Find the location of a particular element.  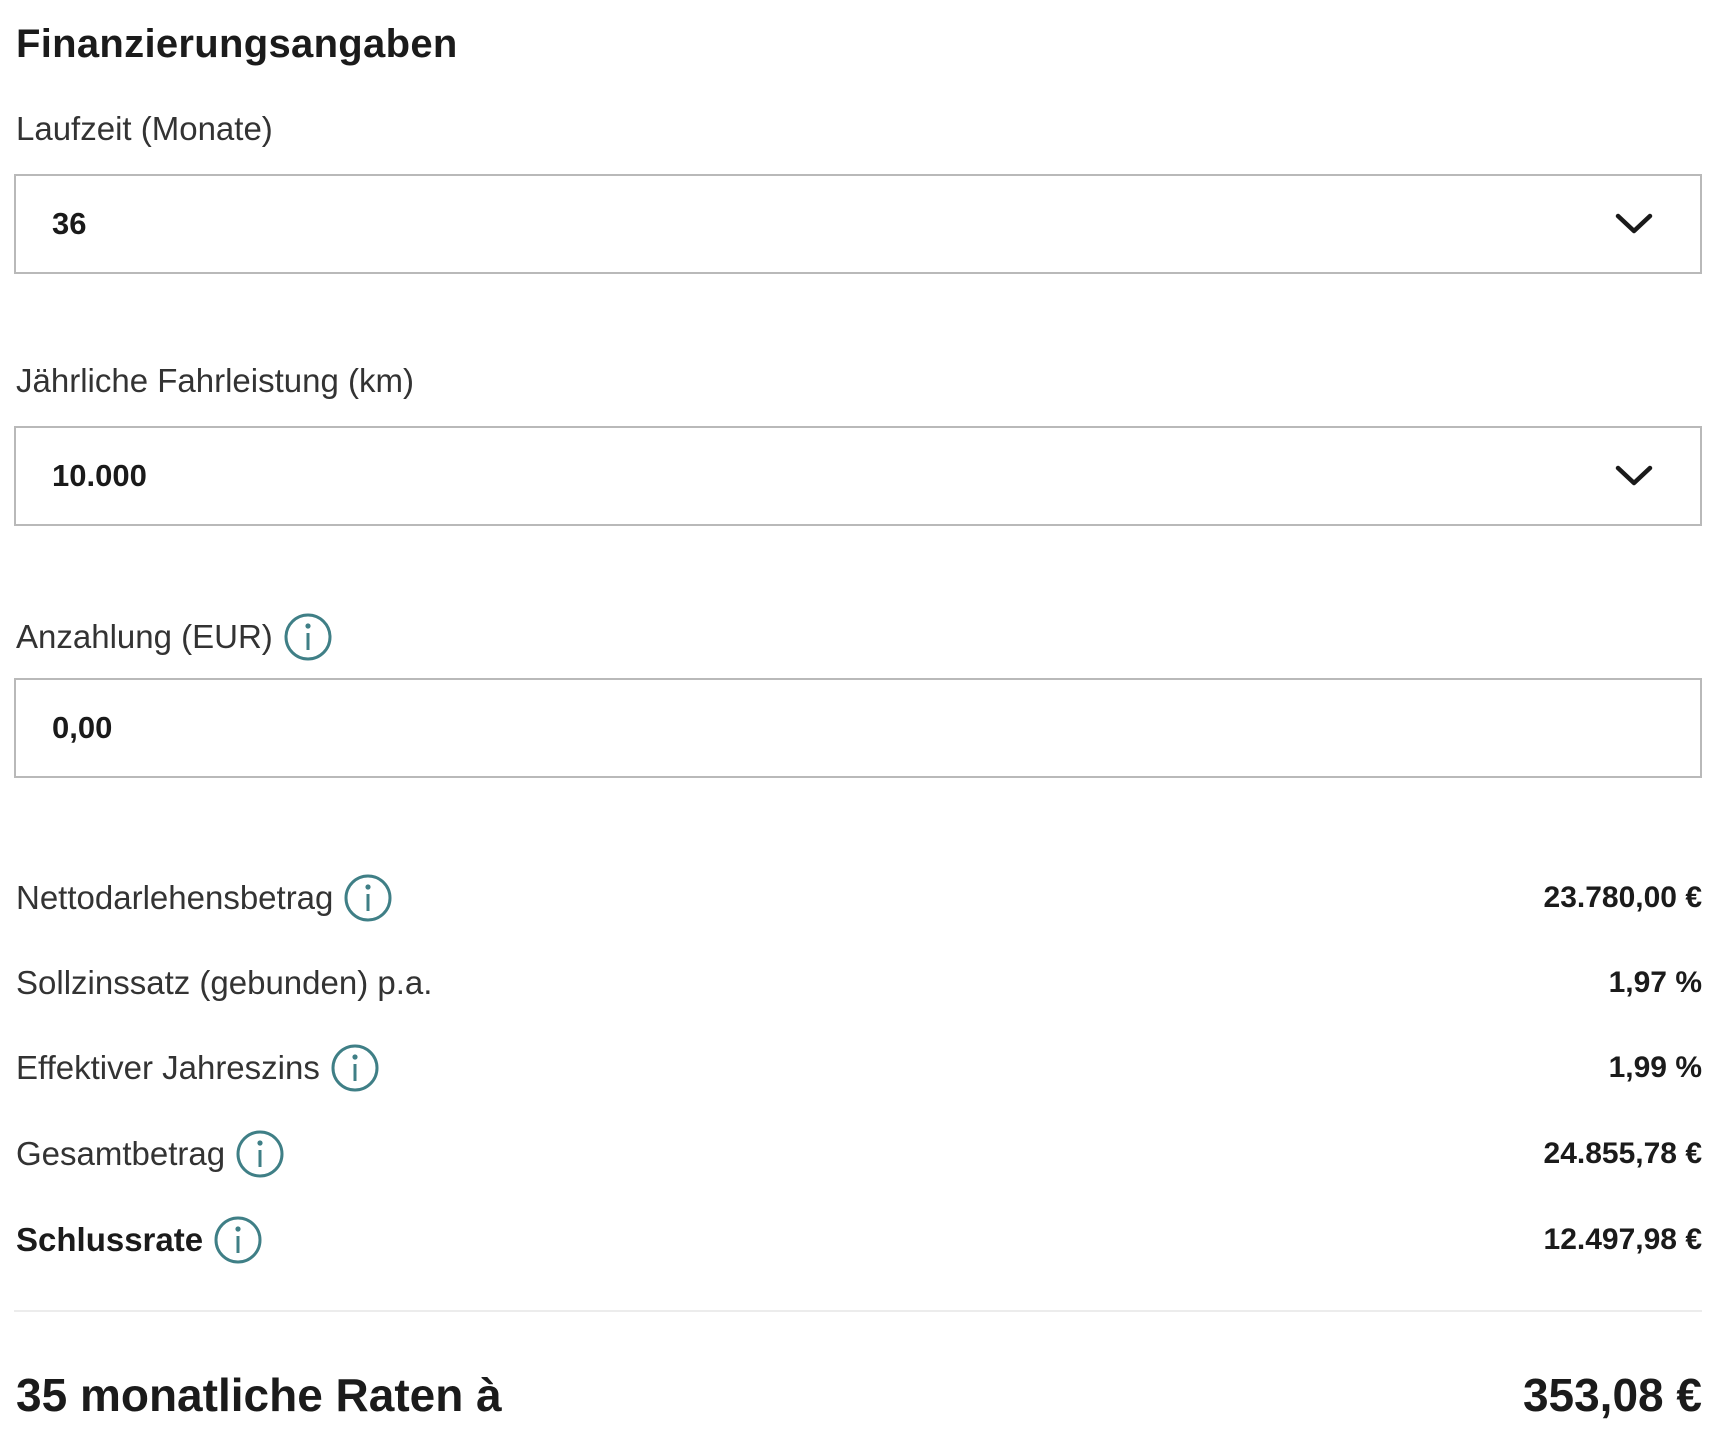

anzahlung-input-field is located at coordinates (858, 728).